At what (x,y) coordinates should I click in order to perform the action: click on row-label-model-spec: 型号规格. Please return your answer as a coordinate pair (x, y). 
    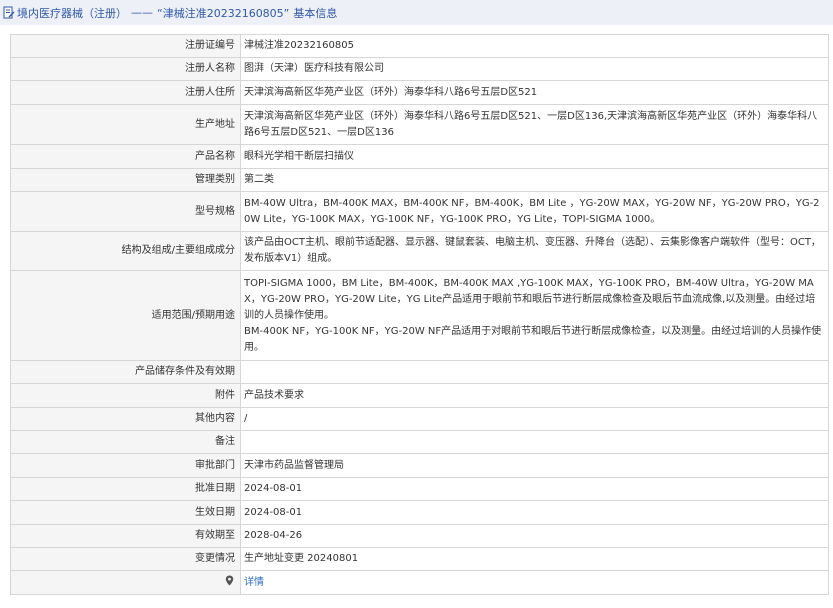
    Looking at the image, I should click on (125, 211).